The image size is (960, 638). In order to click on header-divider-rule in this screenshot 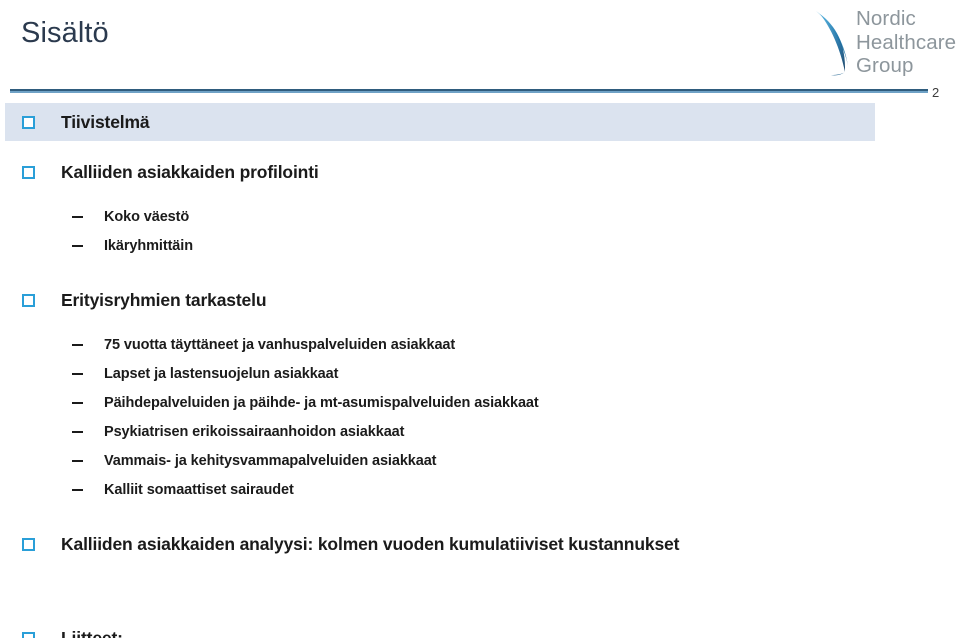, I will do `click(469, 91)`.